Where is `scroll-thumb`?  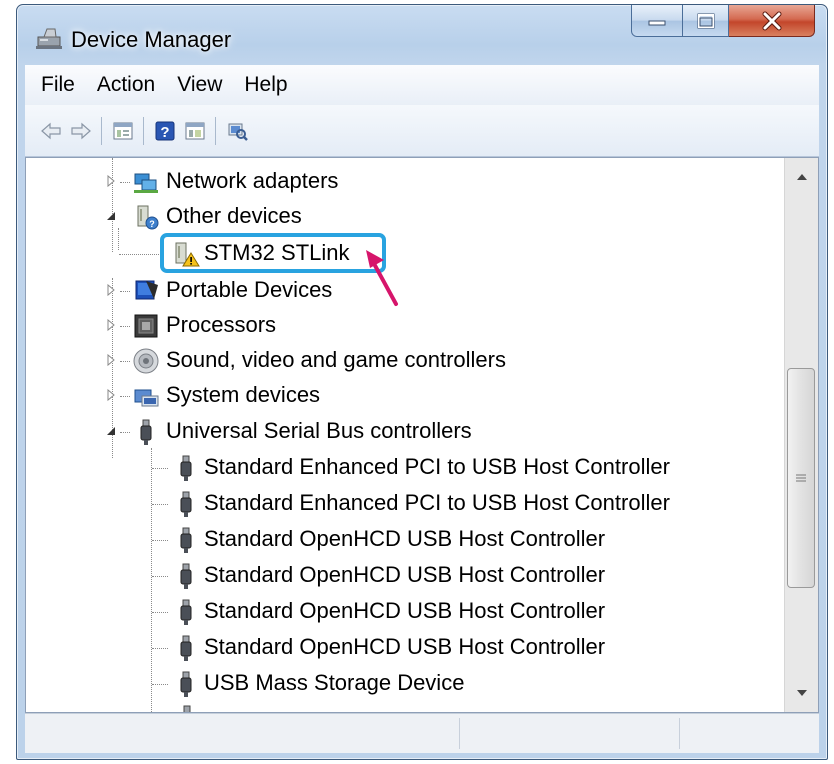 scroll-thumb is located at coordinates (801, 478).